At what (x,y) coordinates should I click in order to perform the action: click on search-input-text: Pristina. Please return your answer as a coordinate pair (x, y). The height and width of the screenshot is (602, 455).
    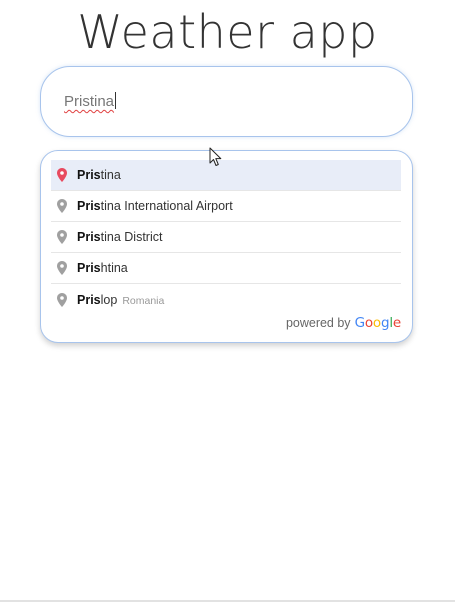
    Looking at the image, I should click on (89, 101).